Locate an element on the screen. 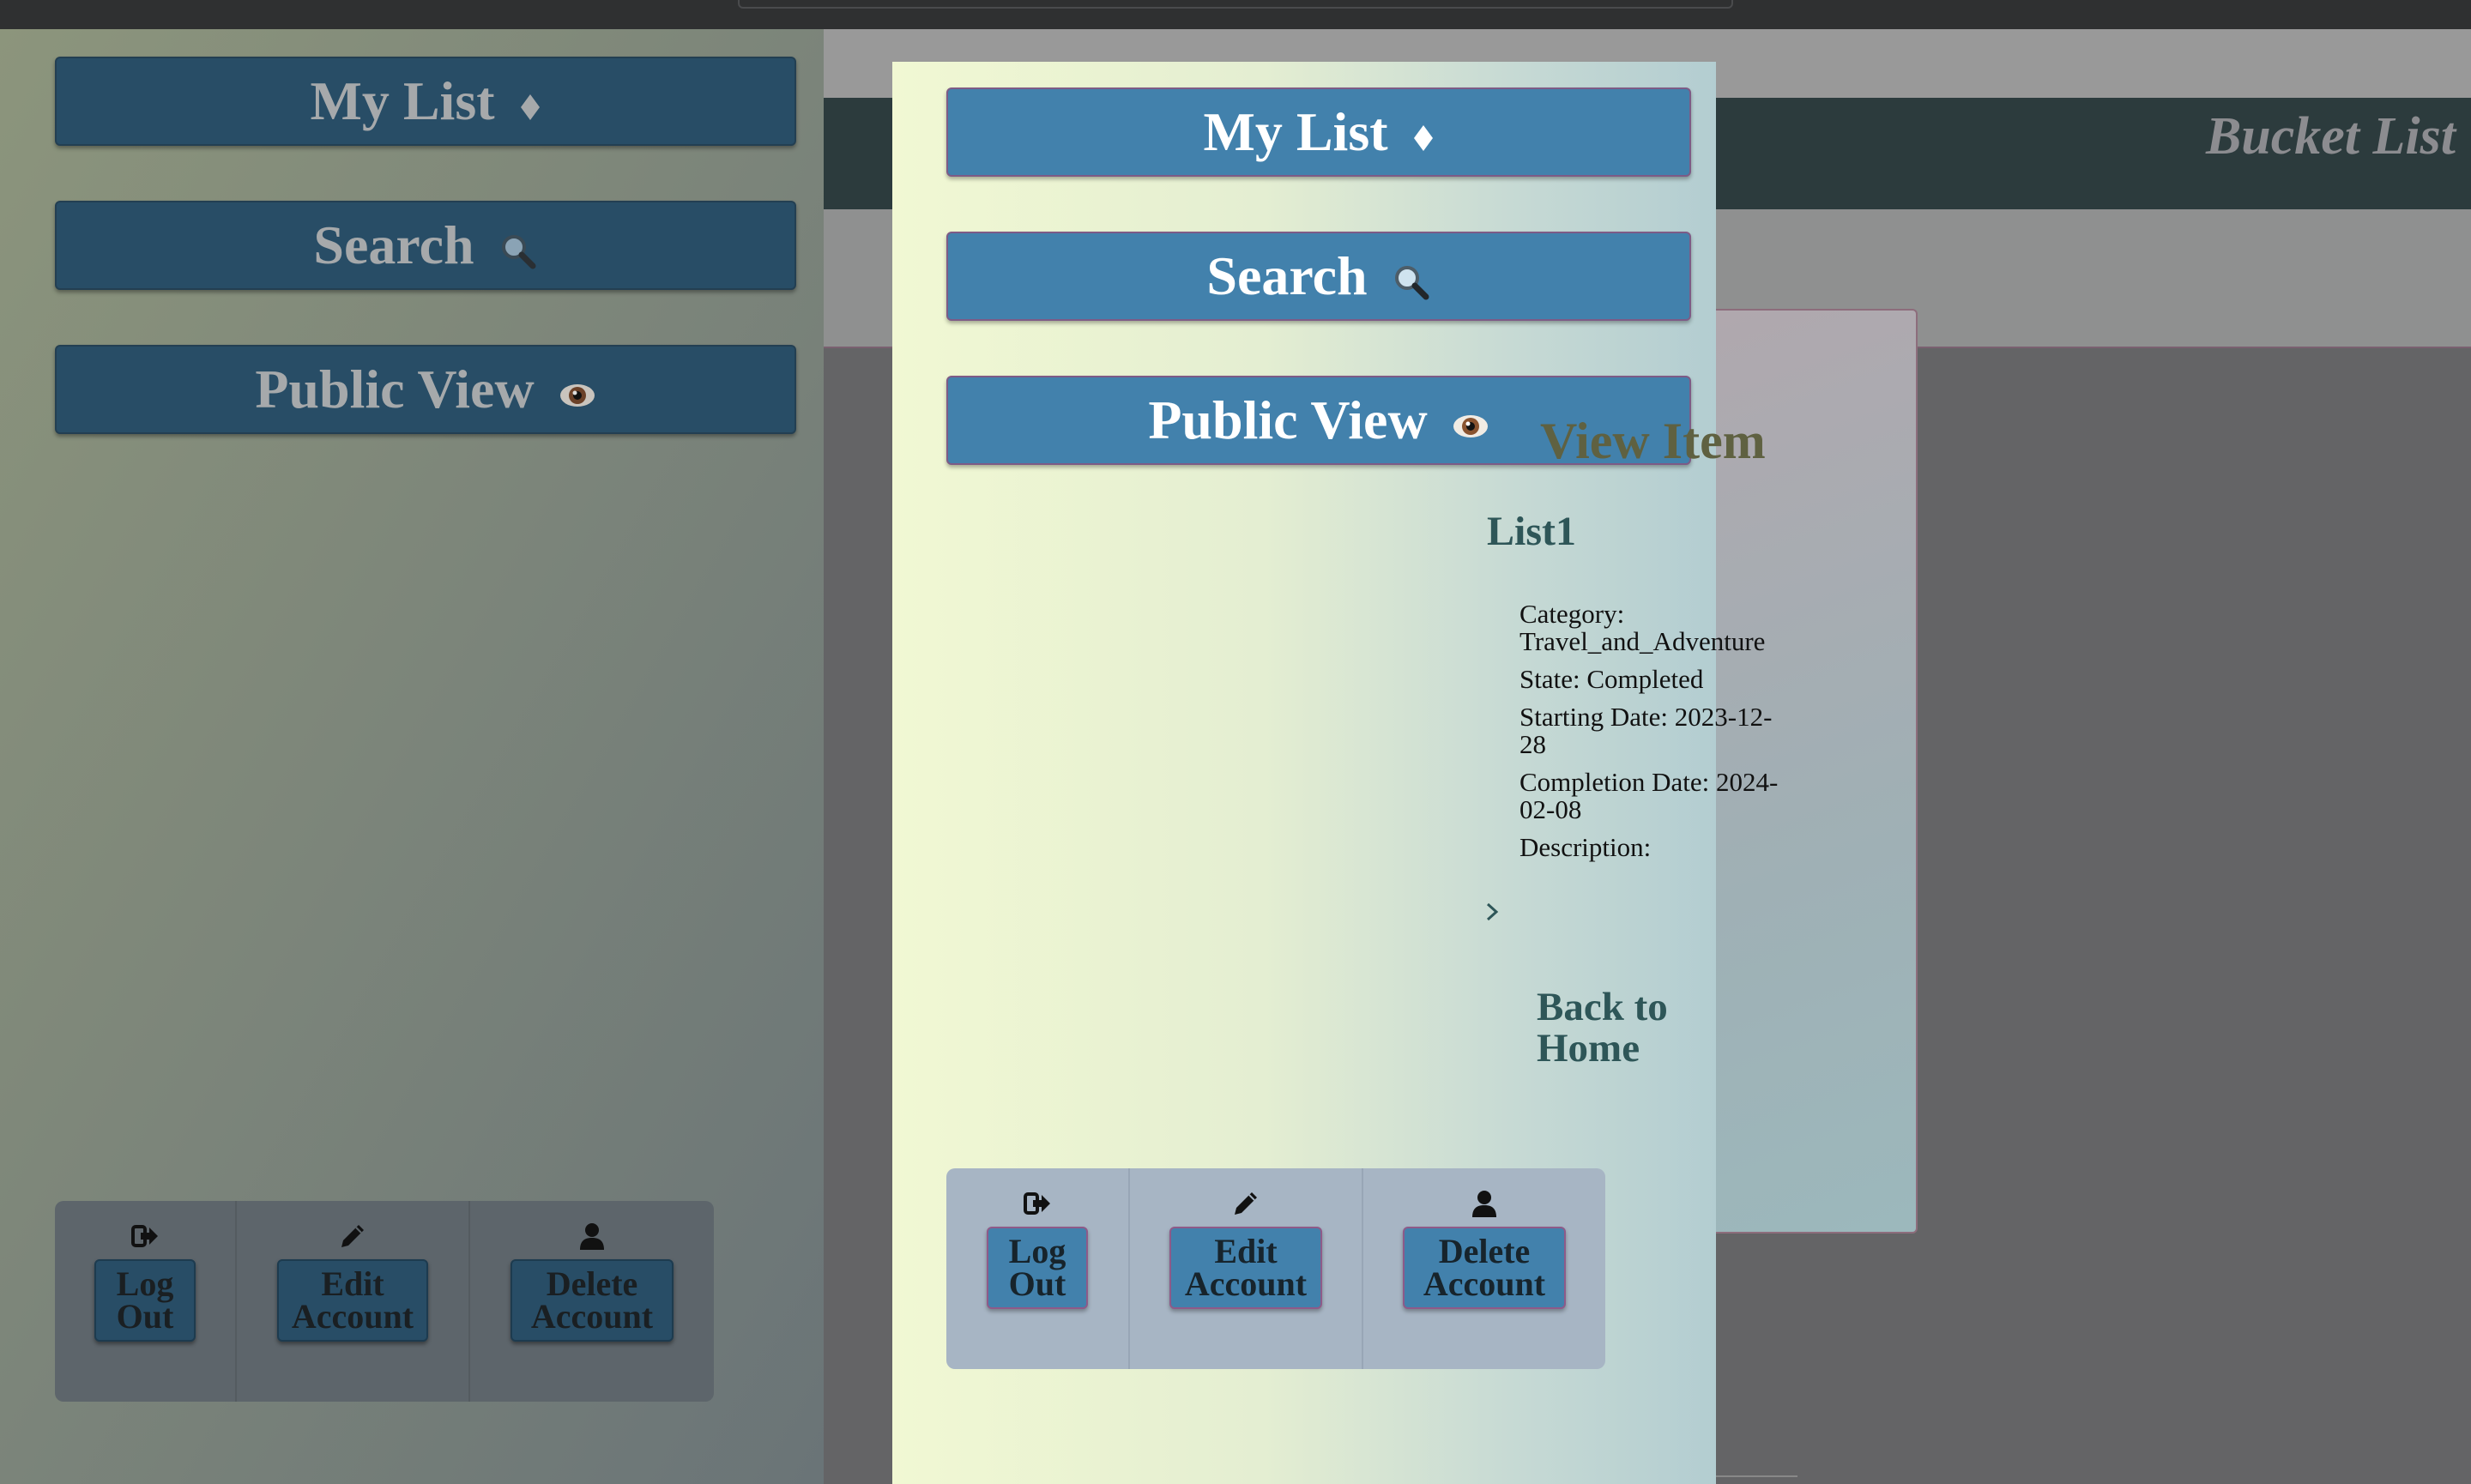 This screenshot has width=2471, height=1484. item-state: State: Completed is located at coordinates (1611, 679).